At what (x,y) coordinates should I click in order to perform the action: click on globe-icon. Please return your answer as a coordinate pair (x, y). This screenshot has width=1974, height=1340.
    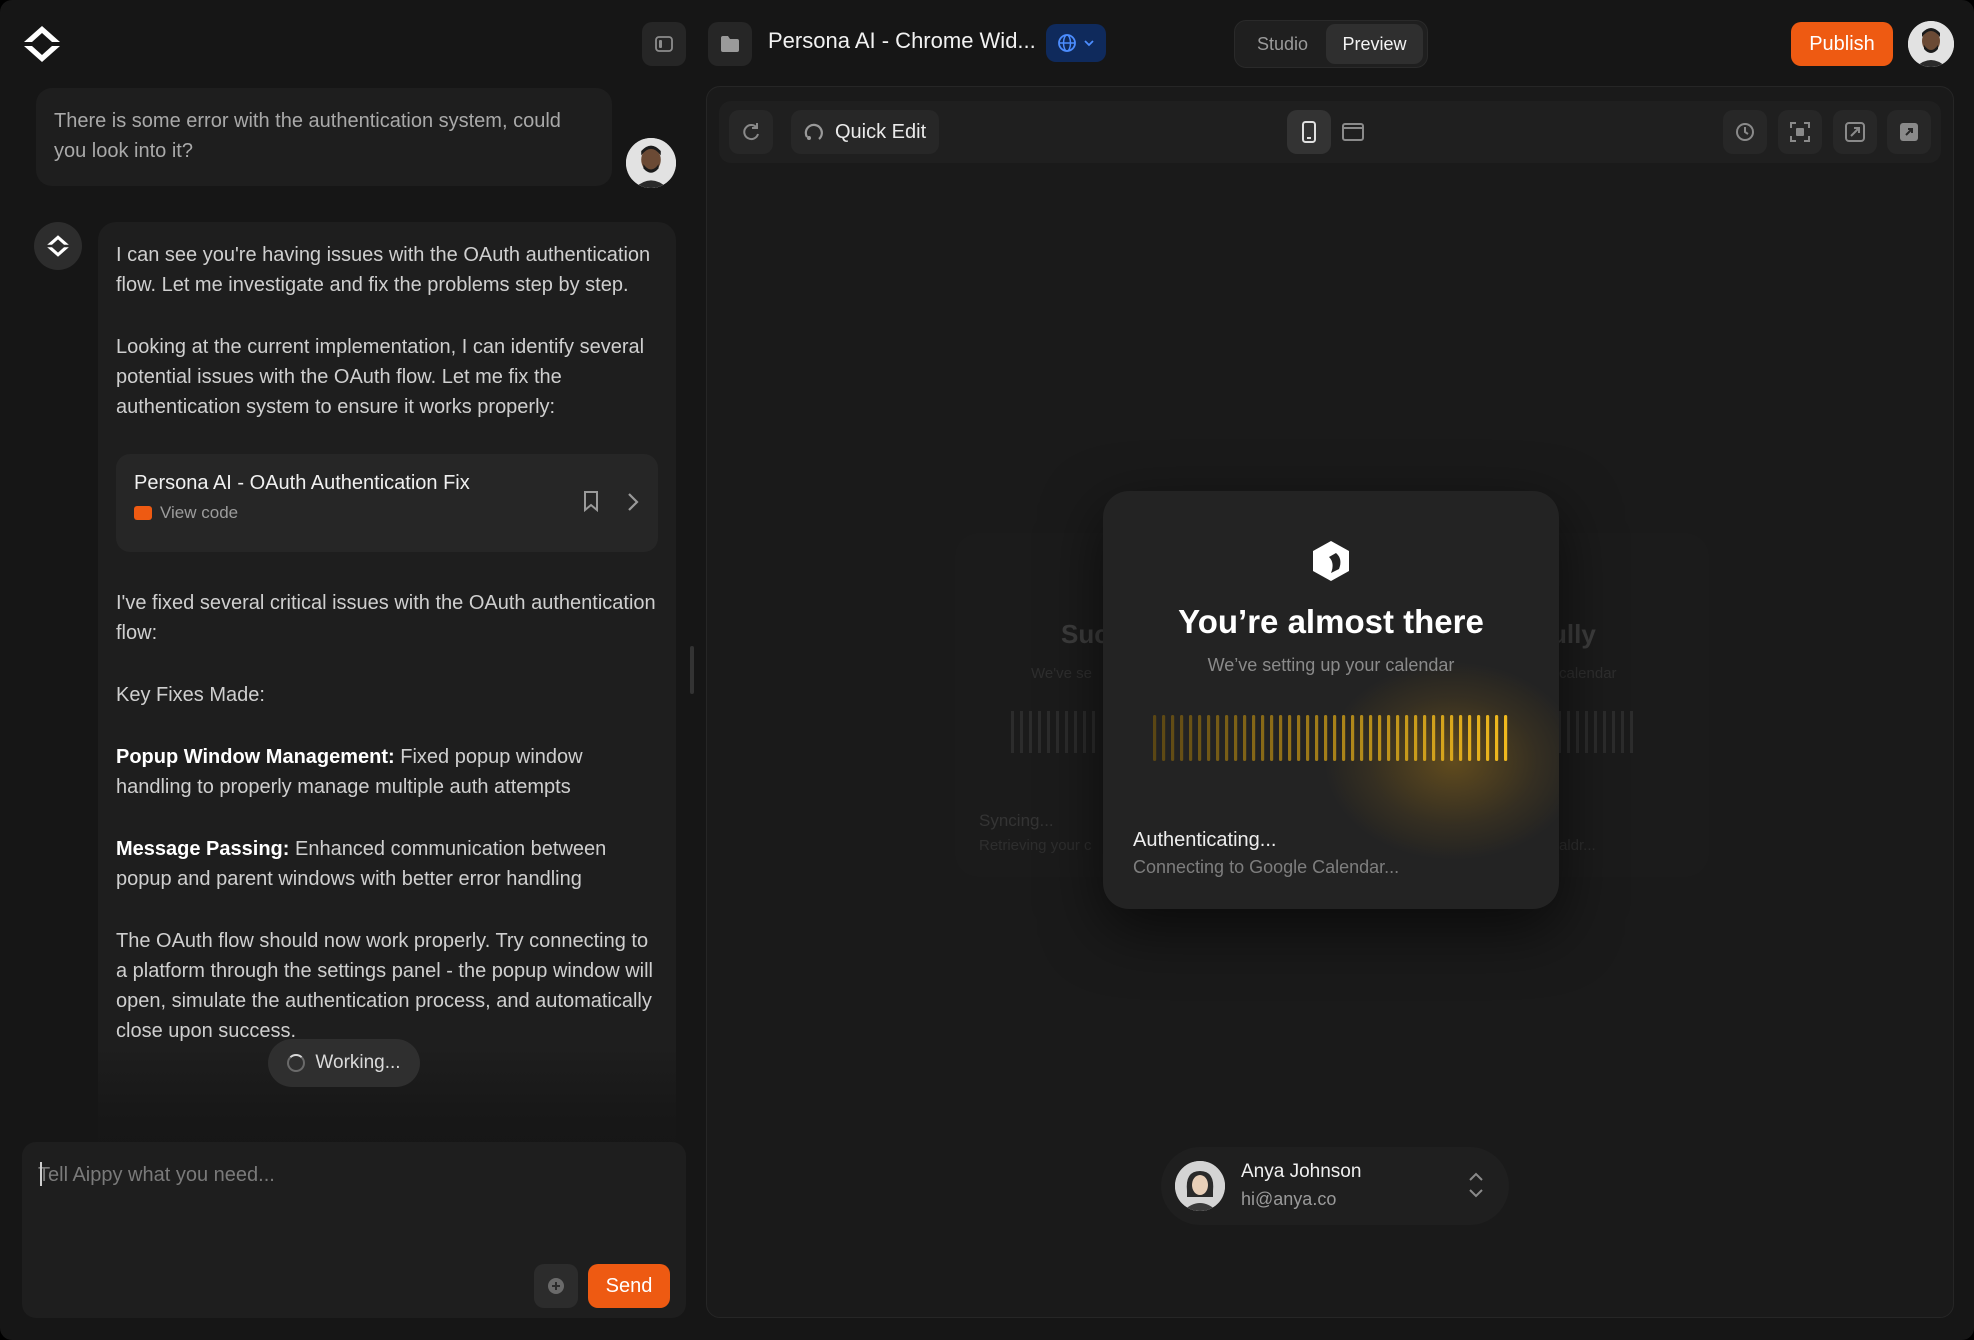
    Looking at the image, I should click on (1067, 43).